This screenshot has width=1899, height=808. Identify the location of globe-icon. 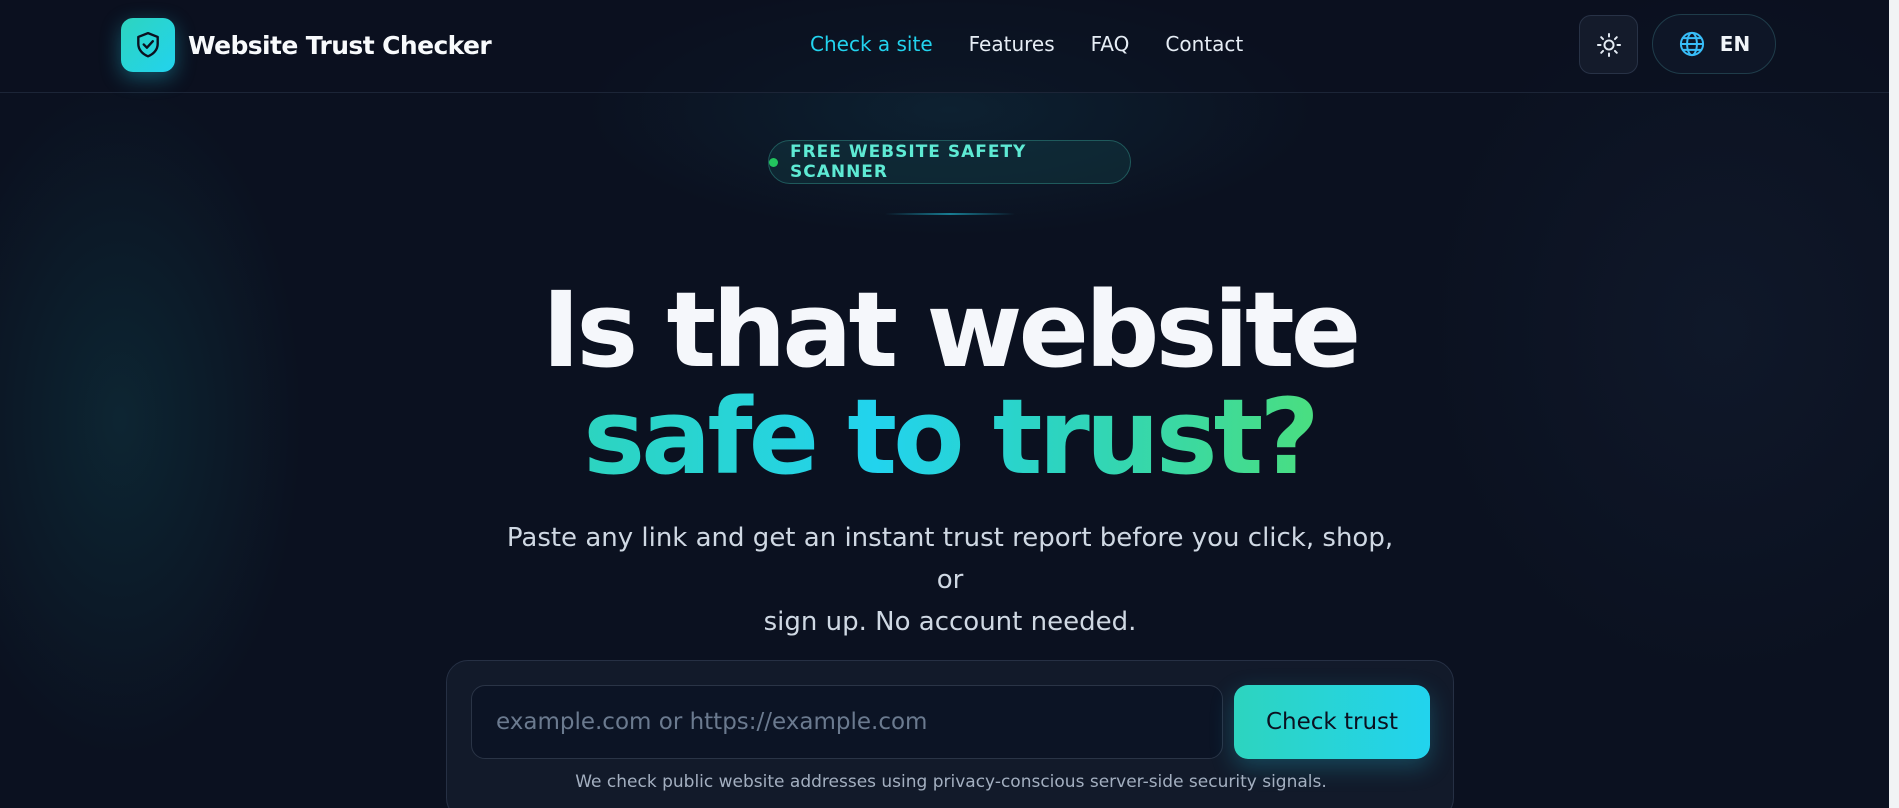
(1691, 44).